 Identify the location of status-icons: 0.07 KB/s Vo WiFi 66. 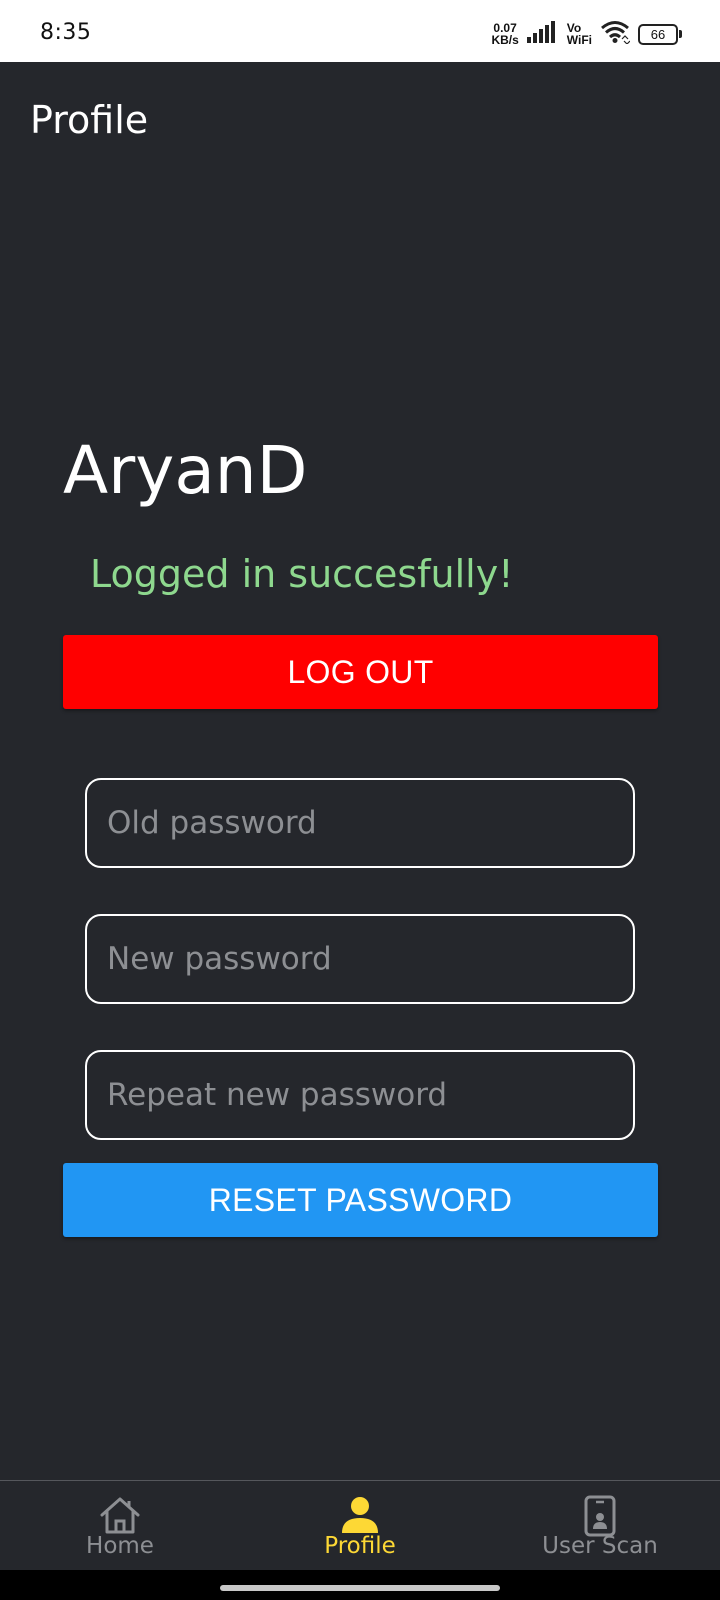
(586, 34).